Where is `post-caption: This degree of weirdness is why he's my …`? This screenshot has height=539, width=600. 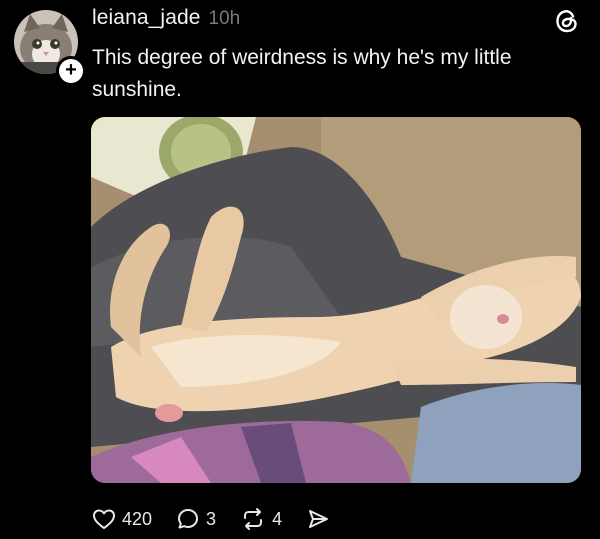
post-caption: This degree of weirdness is why he's my … is located at coordinates (302, 73).